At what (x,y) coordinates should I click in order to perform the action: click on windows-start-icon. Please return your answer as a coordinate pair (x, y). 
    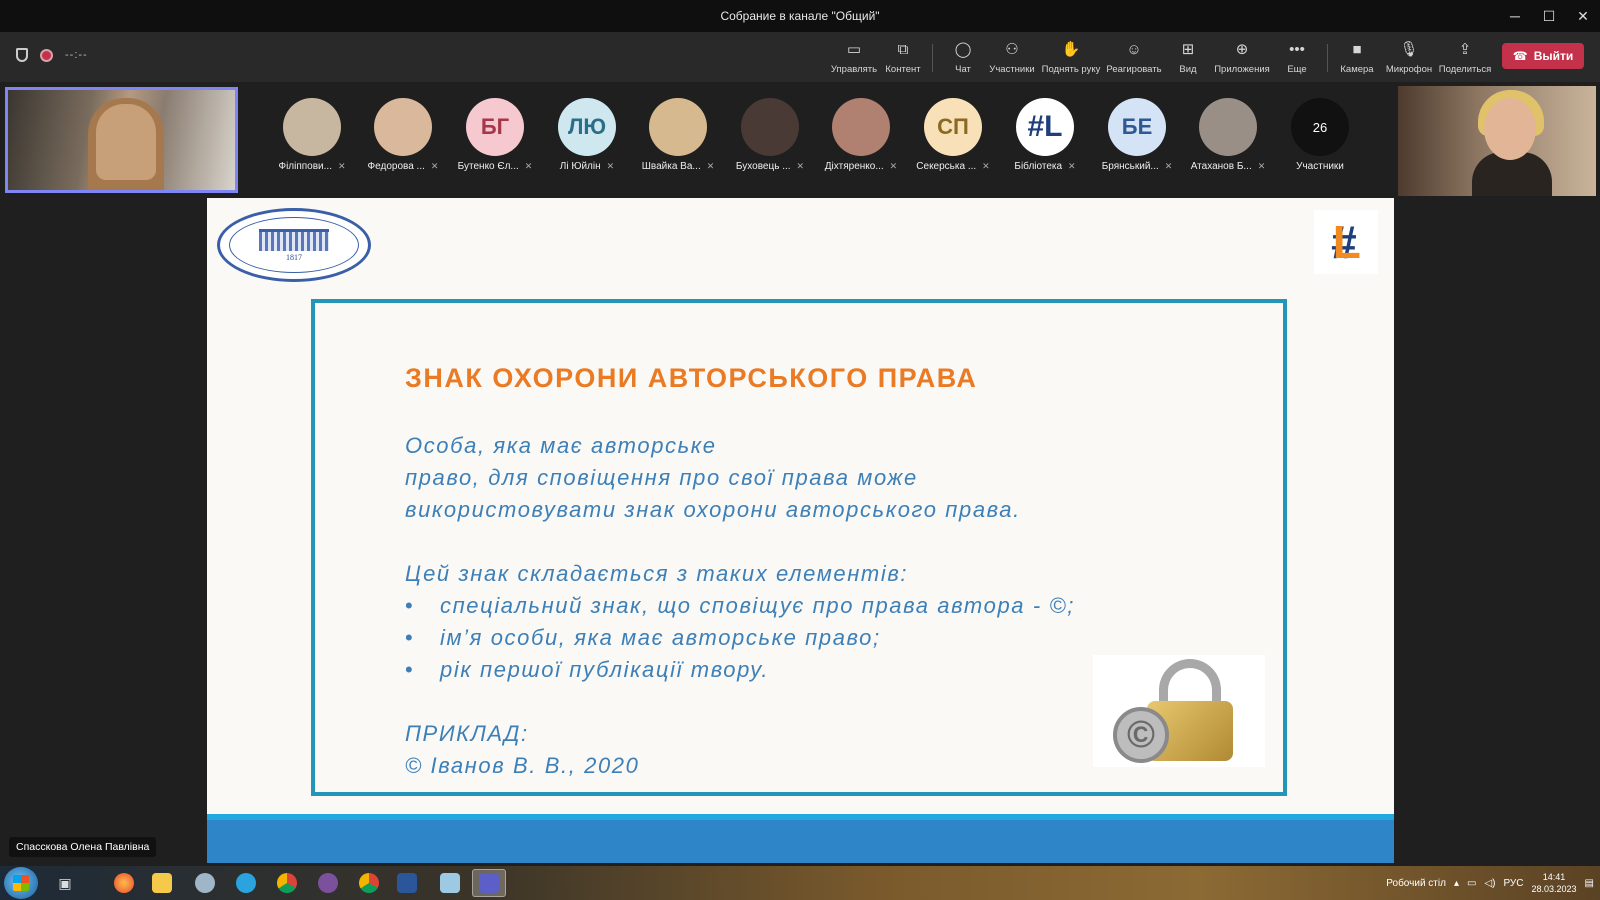
    Looking at the image, I should click on (21, 883).